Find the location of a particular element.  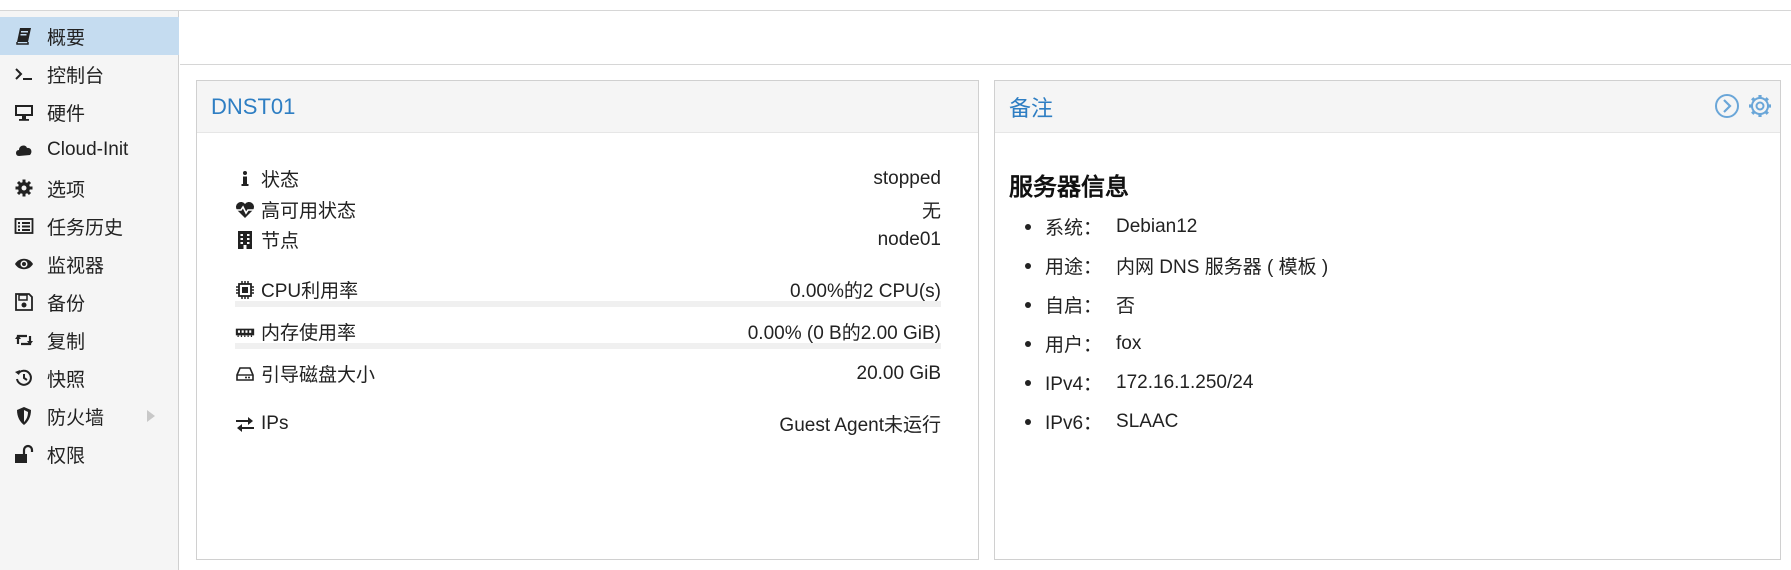

sidebar-item-console: 控制台 is located at coordinates (89, 74).